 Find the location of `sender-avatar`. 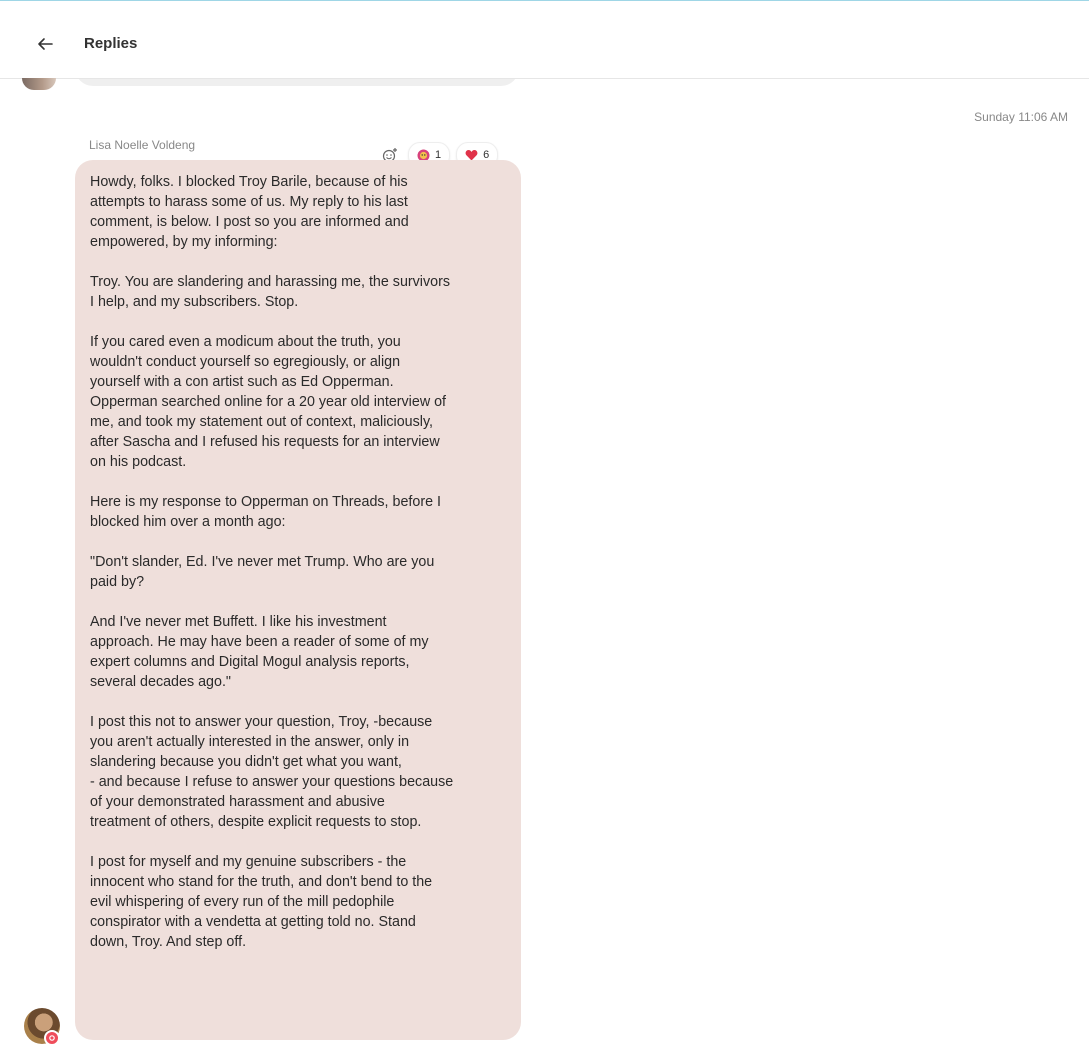

sender-avatar is located at coordinates (42, 1026).